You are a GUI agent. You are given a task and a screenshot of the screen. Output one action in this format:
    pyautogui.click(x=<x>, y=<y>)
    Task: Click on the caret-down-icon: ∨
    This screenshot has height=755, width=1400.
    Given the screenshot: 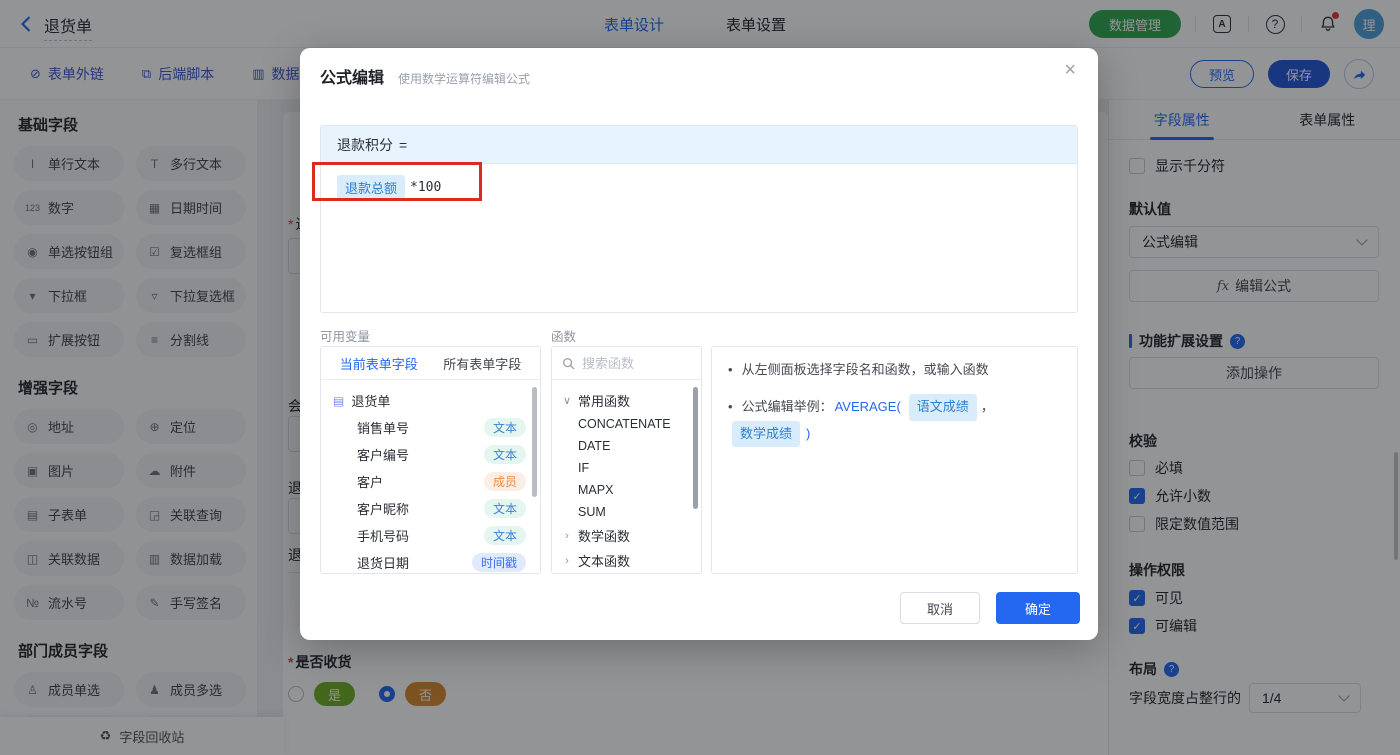 What is the action you would take?
    pyautogui.click(x=567, y=401)
    